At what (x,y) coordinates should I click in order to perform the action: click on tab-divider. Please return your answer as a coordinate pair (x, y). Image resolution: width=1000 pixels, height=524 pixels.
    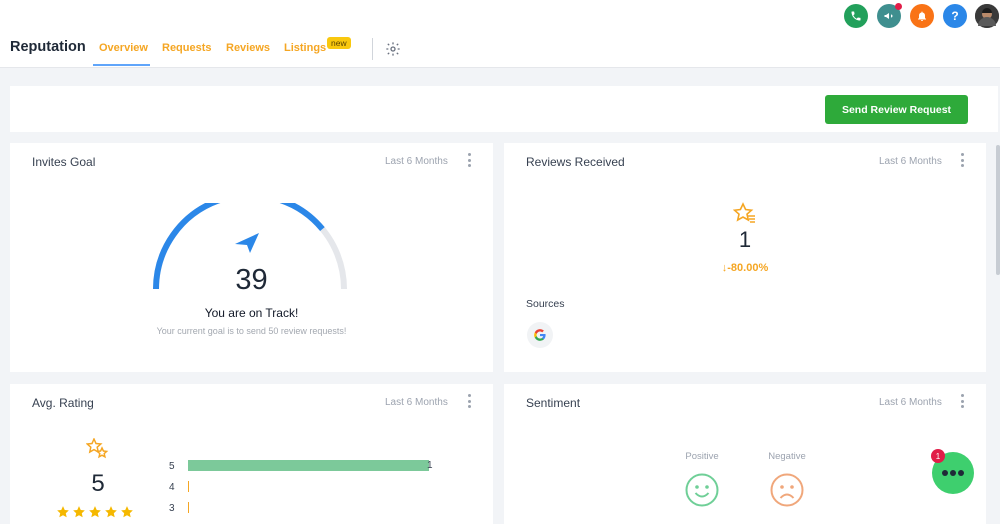
    Looking at the image, I should click on (372, 49).